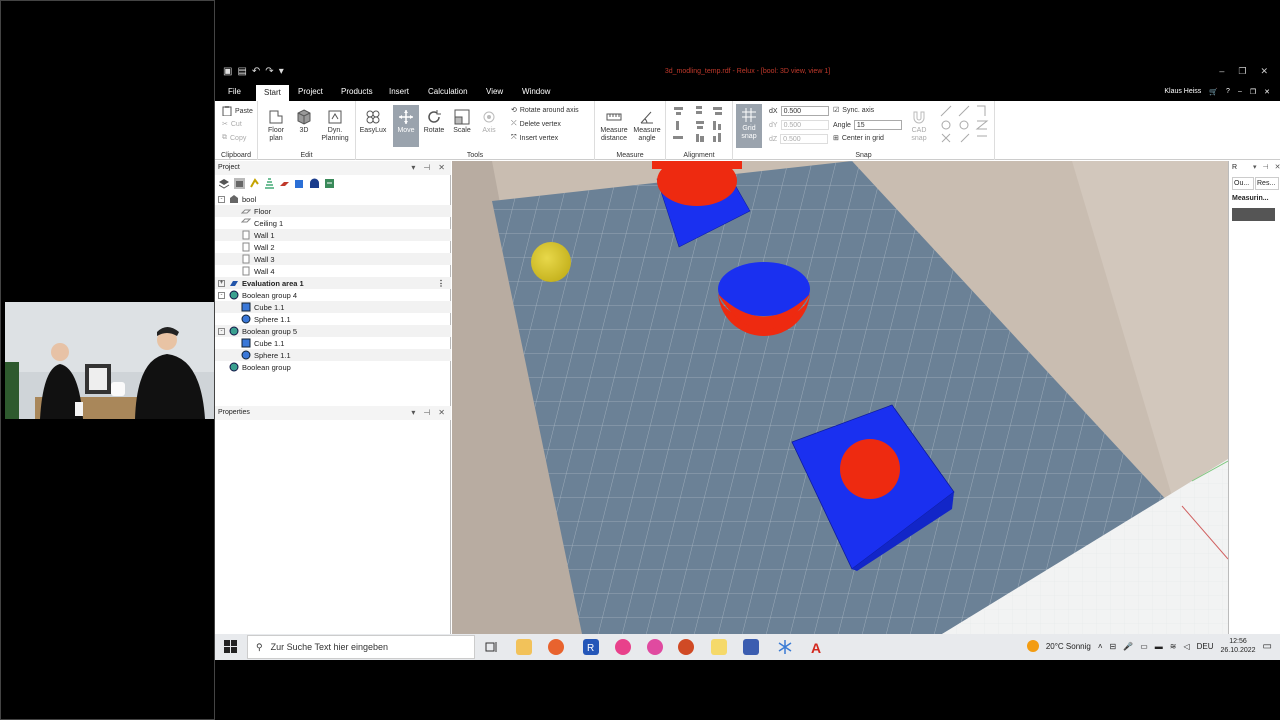 Image resolution: width=1280 pixels, height=720 pixels. What do you see at coordinates (357, 91) in the screenshot?
I see `tab-products: Products` at bounding box center [357, 91].